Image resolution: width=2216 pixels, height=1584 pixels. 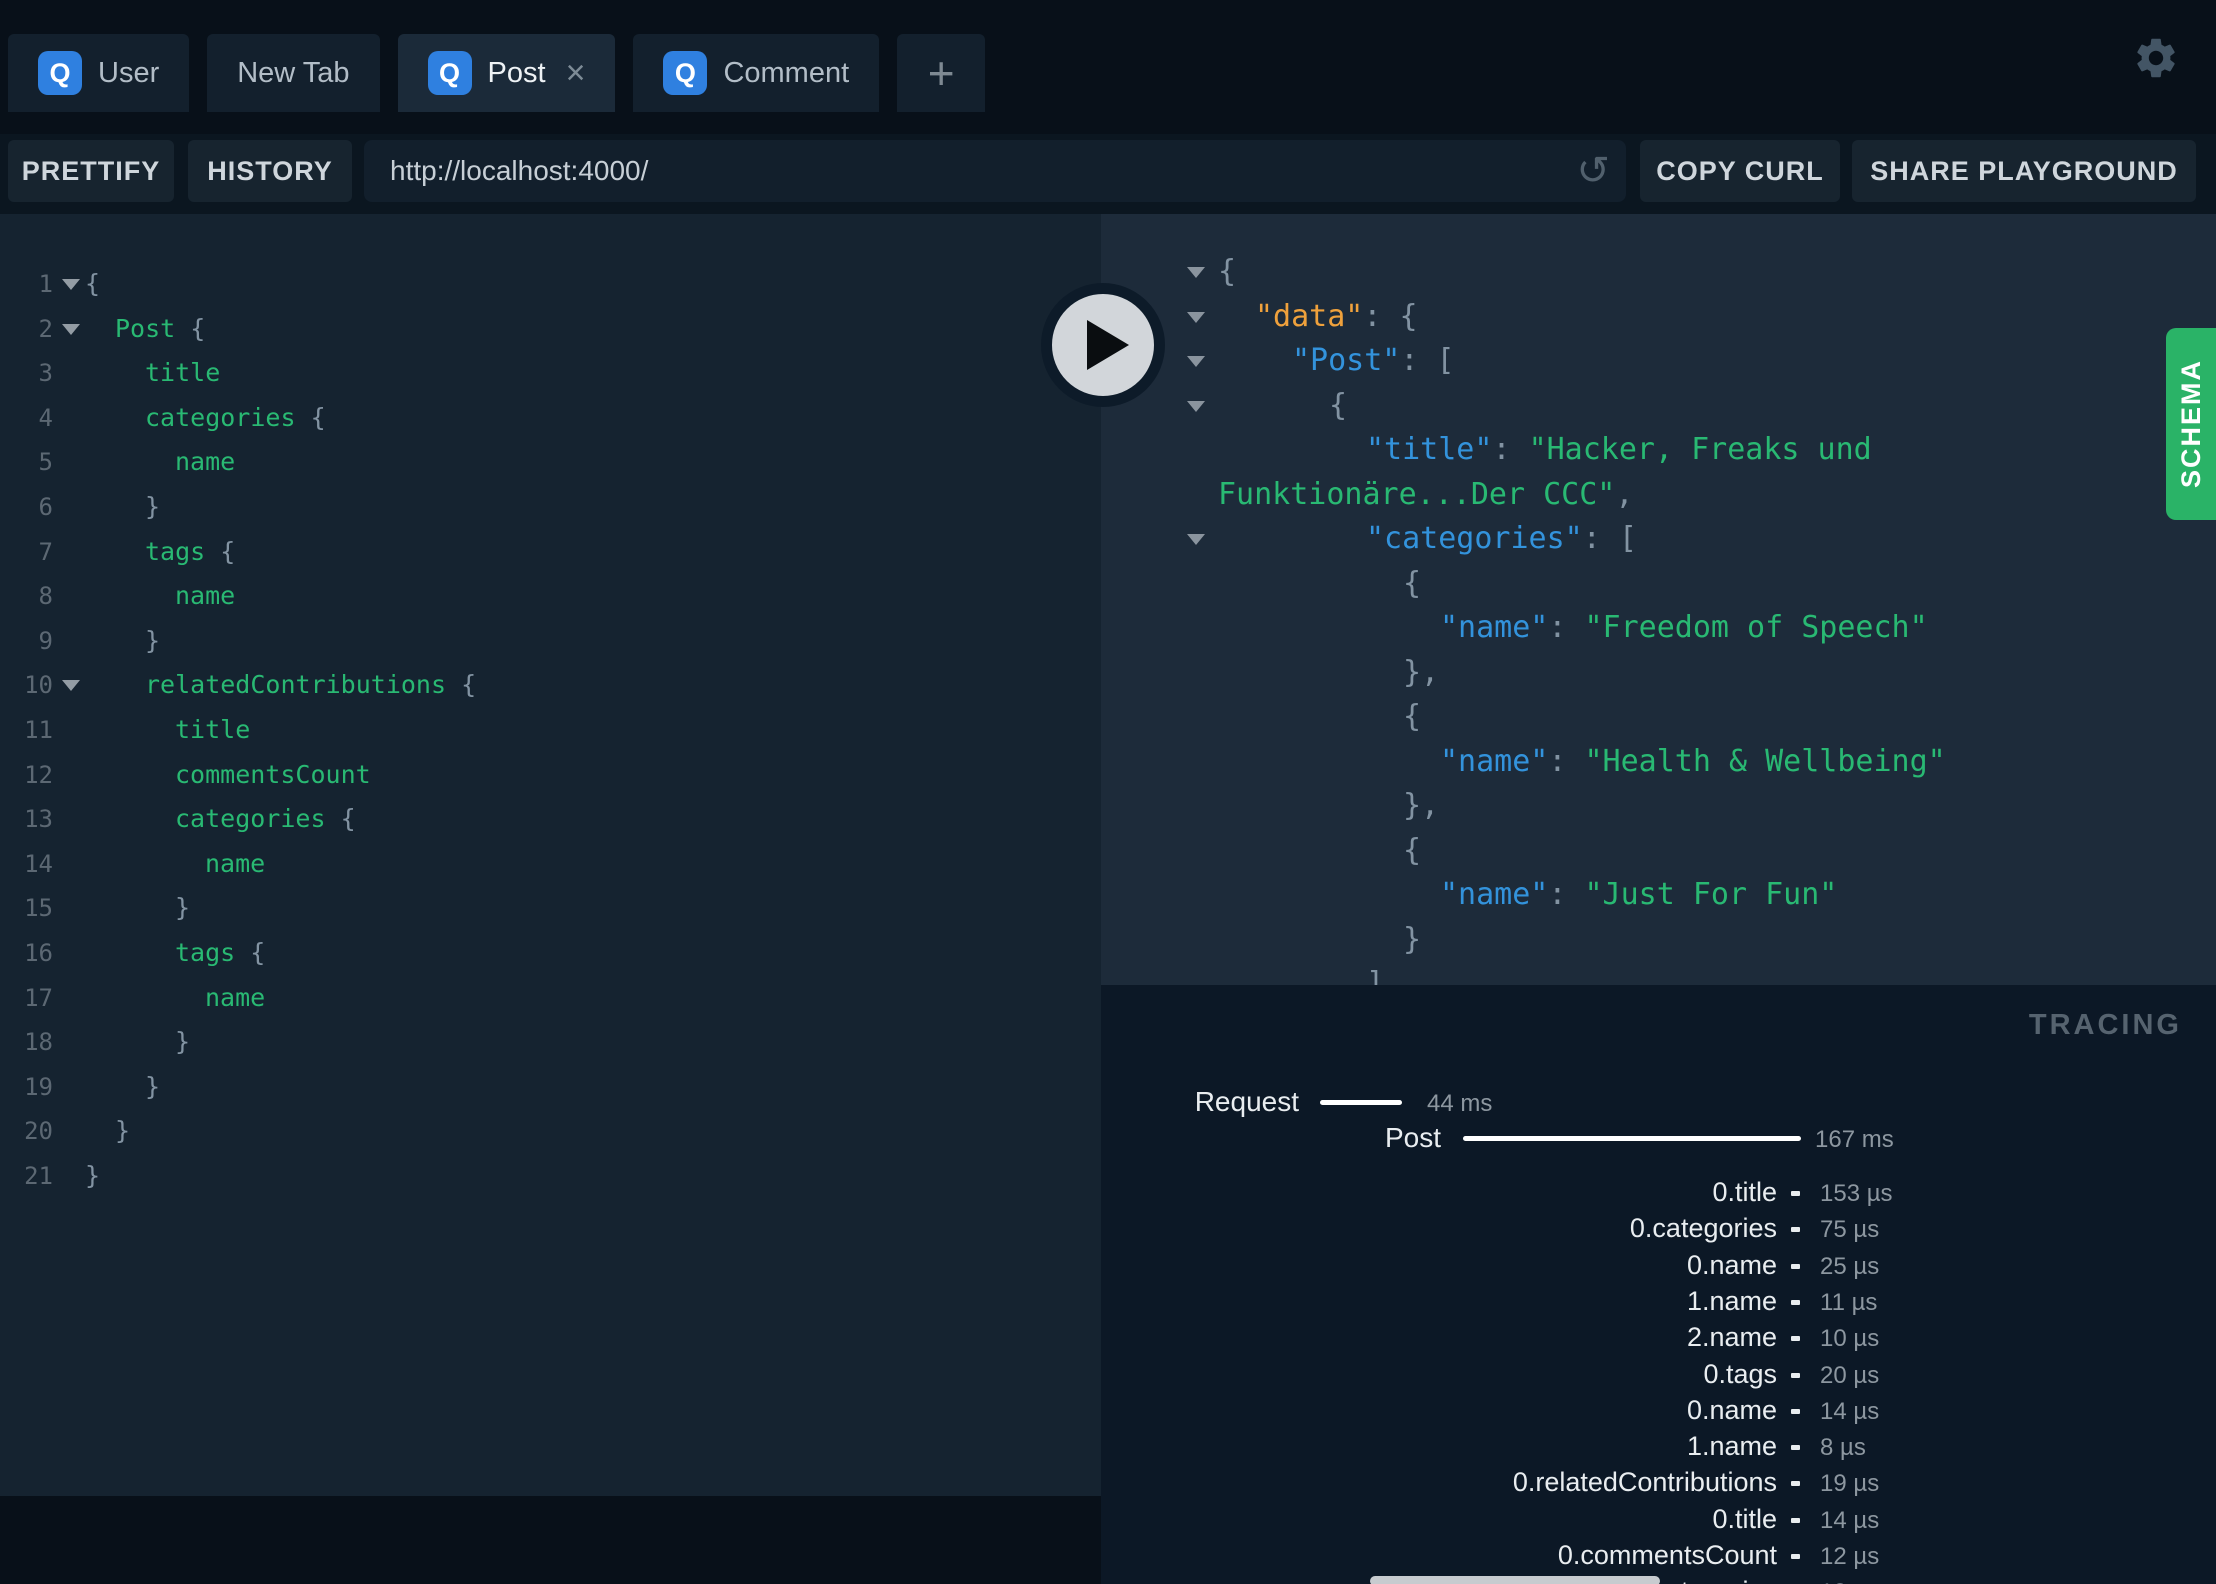 I want to click on resolver-path: 1.name, so click(x=1731, y=1300).